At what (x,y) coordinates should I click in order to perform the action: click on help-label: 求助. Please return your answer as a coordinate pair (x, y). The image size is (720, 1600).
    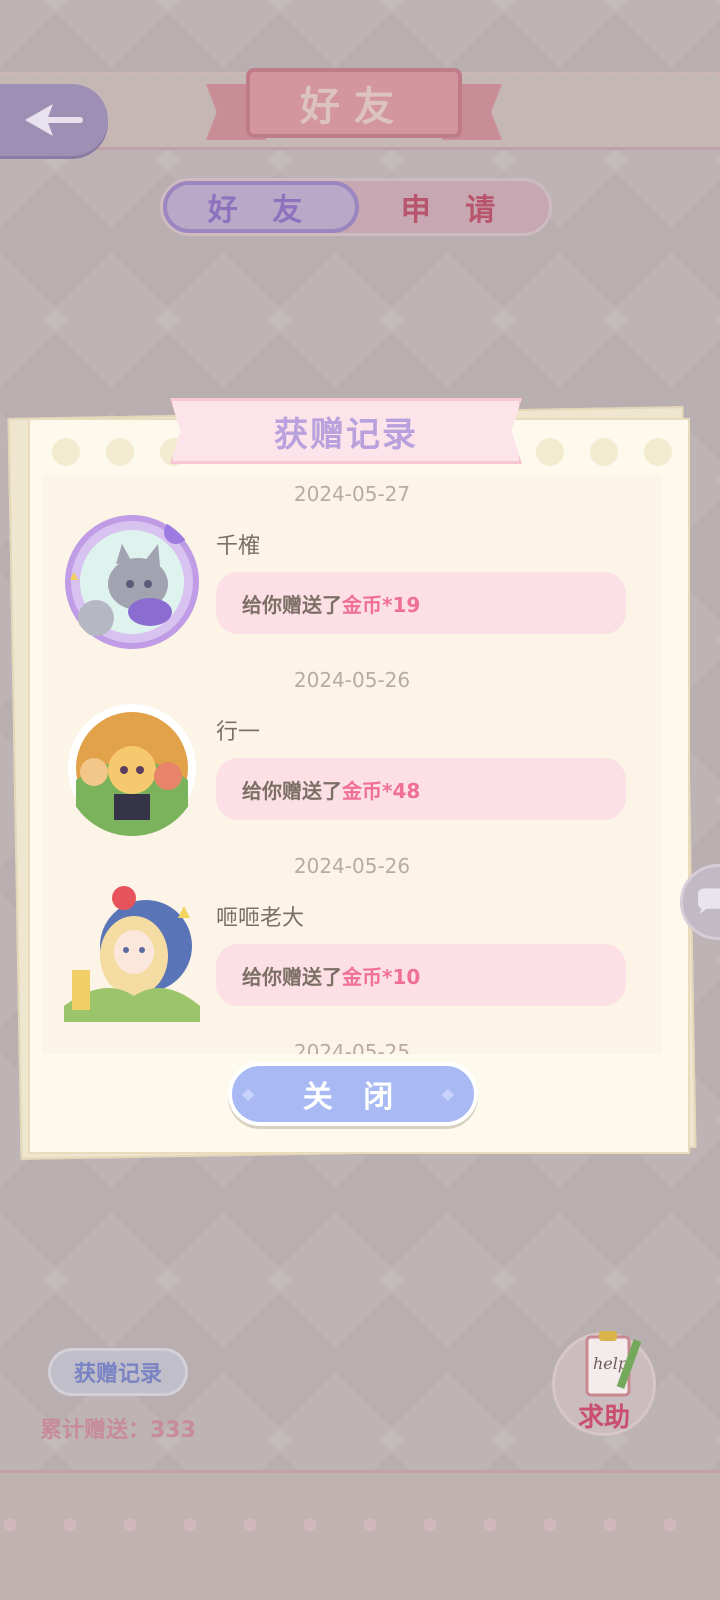
    Looking at the image, I should click on (603, 1418).